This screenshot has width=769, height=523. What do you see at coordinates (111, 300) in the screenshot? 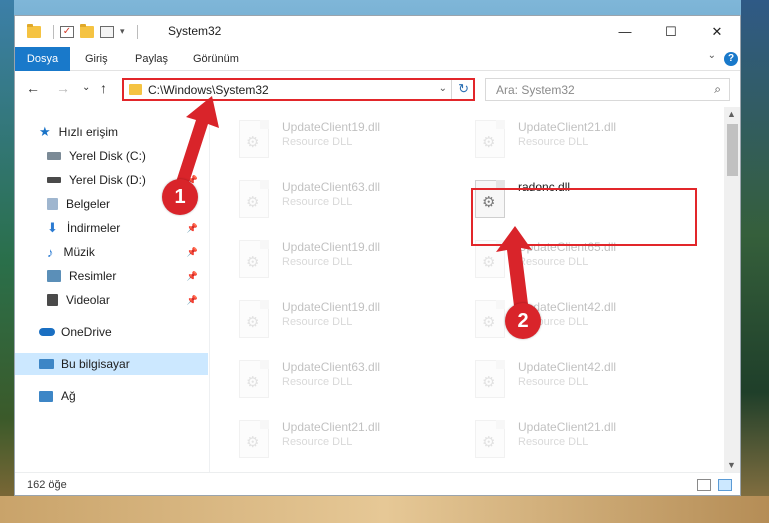
I see `sidebar-item-videos: Videolar 📌` at bounding box center [111, 300].